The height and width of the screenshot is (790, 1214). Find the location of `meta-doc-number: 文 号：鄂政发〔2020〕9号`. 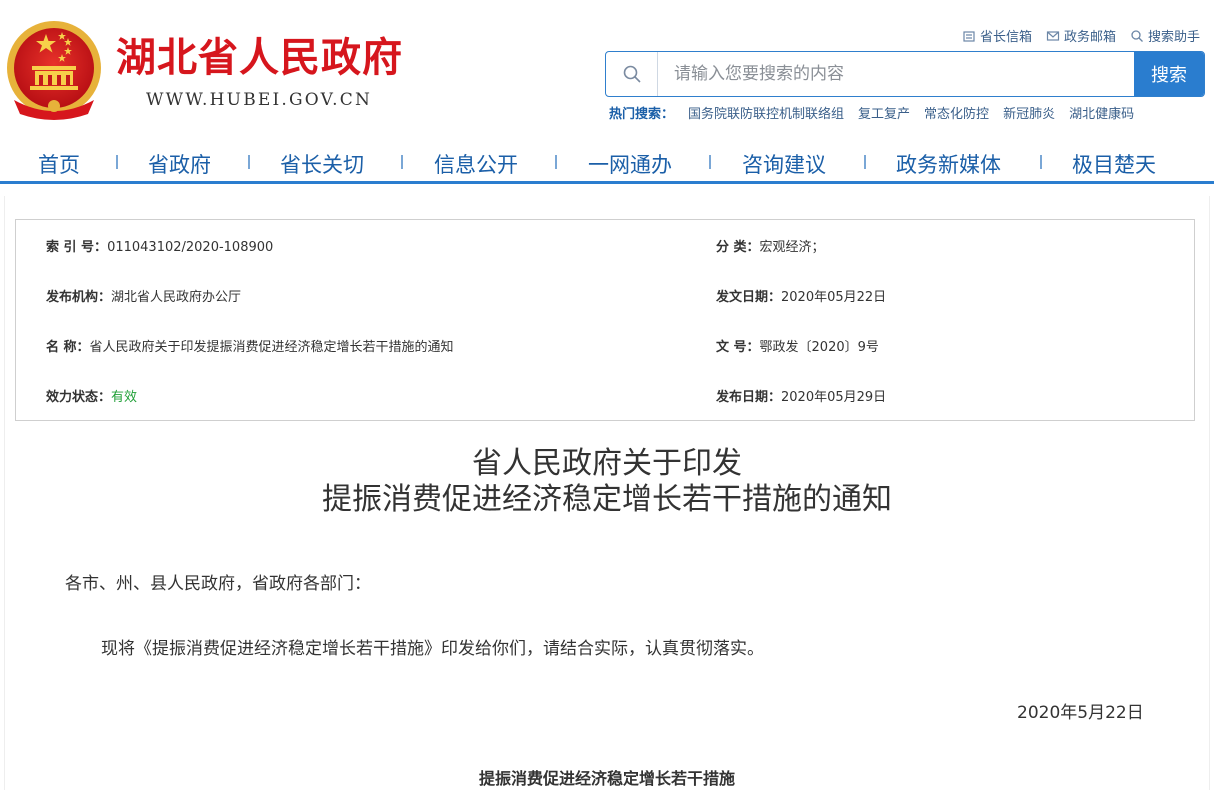

meta-doc-number: 文 号：鄂政发〔2020〕9号 is located at coordinates (797, 345).